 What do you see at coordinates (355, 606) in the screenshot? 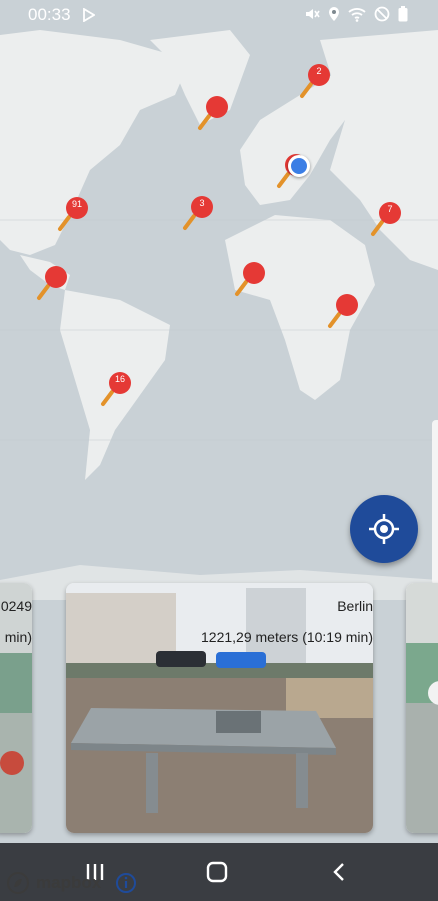
I see `card-city: Berlin` at bounding box center [355, 606].